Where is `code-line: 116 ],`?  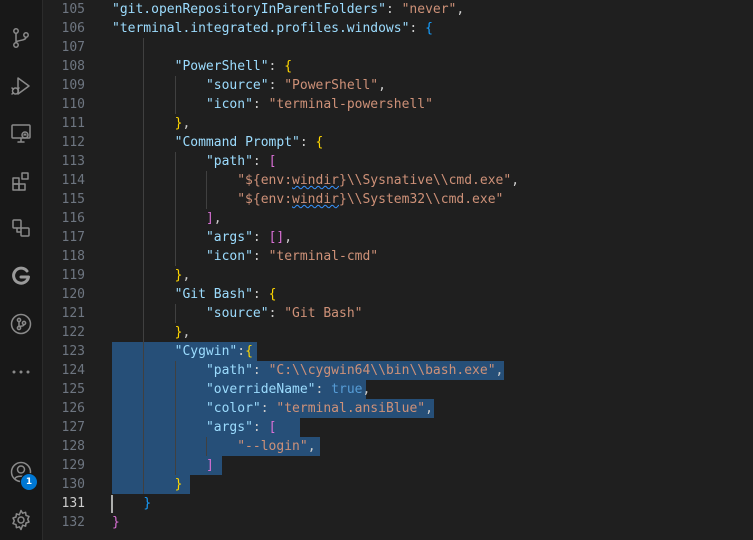
code-line: 116 ], is located at coordinates (398, 218).